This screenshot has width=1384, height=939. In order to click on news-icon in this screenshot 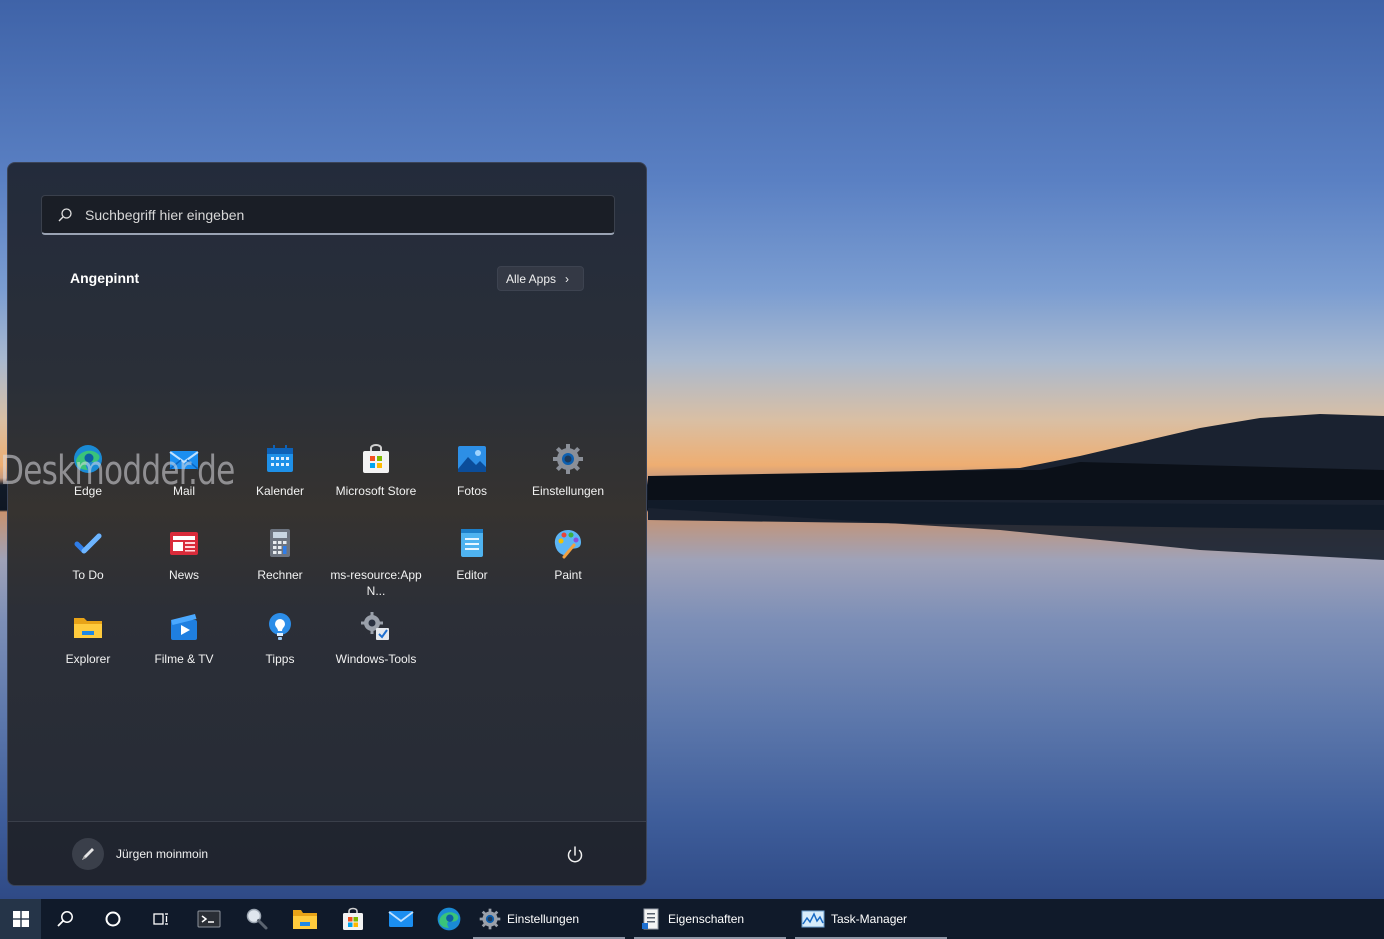, I will do `click(184, 543)`.